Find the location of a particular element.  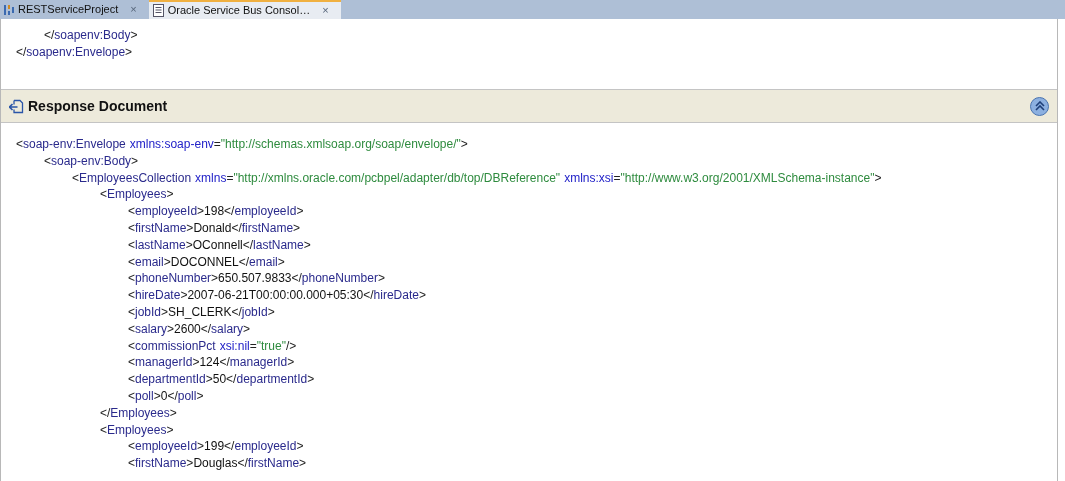

xml-line: </soapenv:Envelope> is located at coordinates (74, 52).